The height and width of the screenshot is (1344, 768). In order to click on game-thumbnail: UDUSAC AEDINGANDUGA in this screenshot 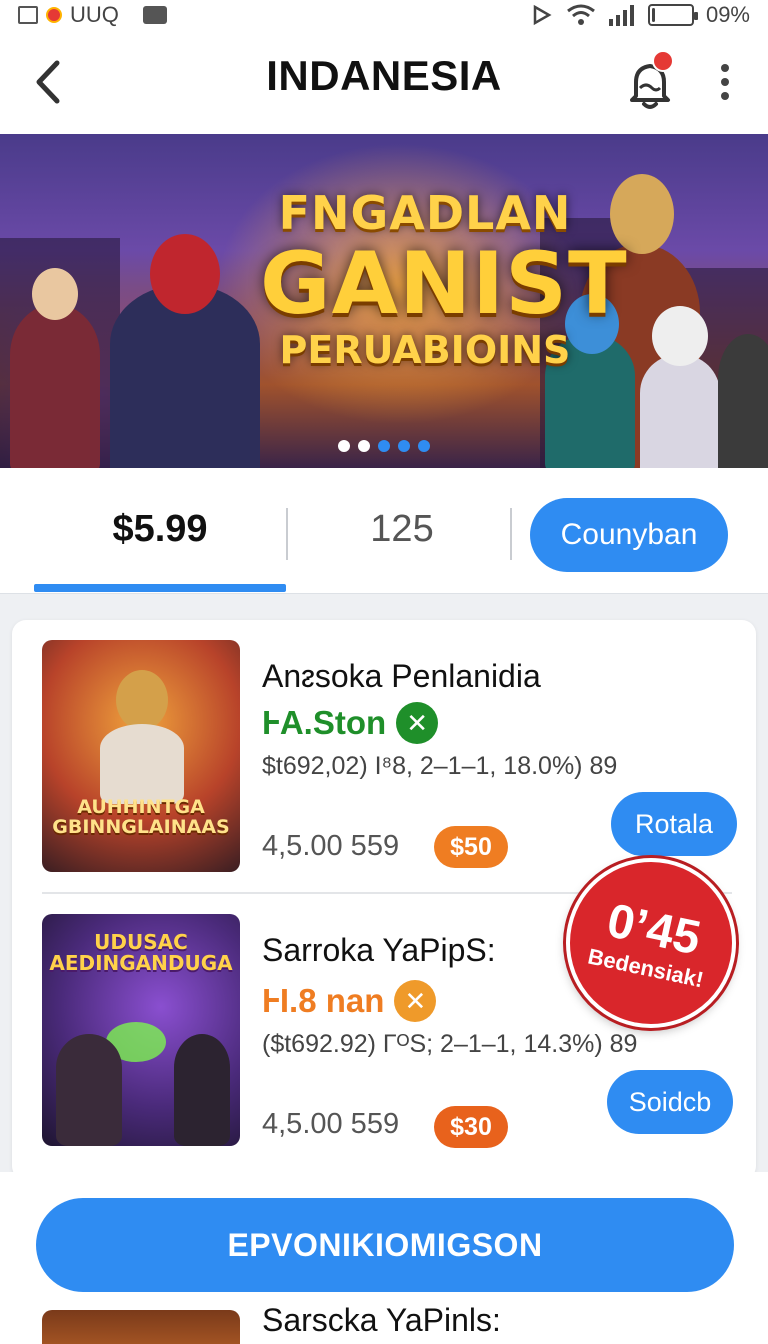, I will do `click(141, 1030)`.